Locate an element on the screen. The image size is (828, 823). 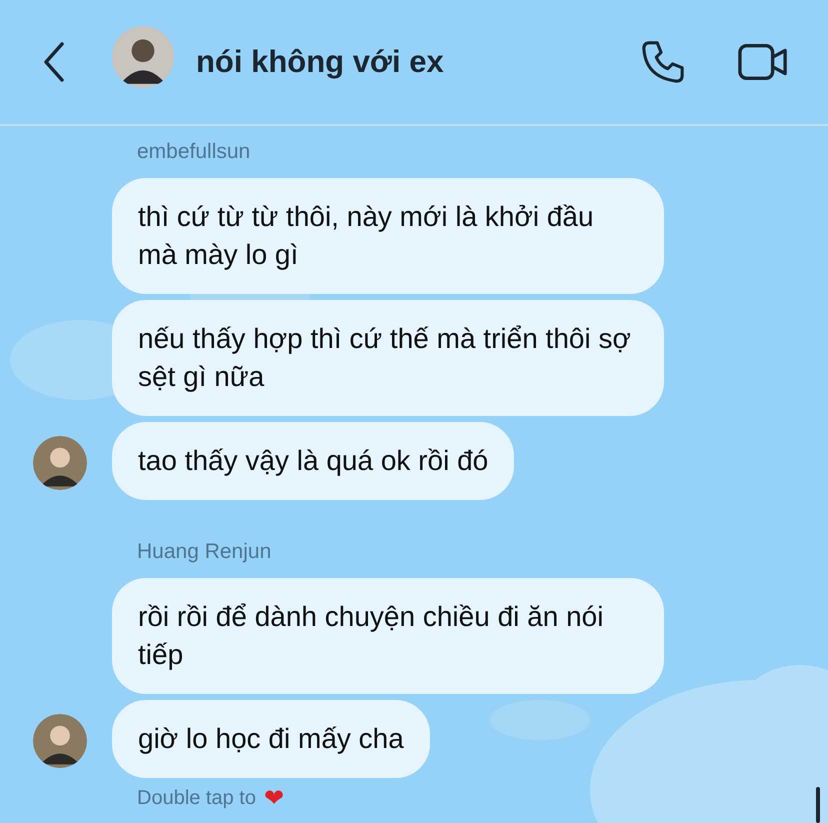
phone-icon is located at coordinates (663, 62).